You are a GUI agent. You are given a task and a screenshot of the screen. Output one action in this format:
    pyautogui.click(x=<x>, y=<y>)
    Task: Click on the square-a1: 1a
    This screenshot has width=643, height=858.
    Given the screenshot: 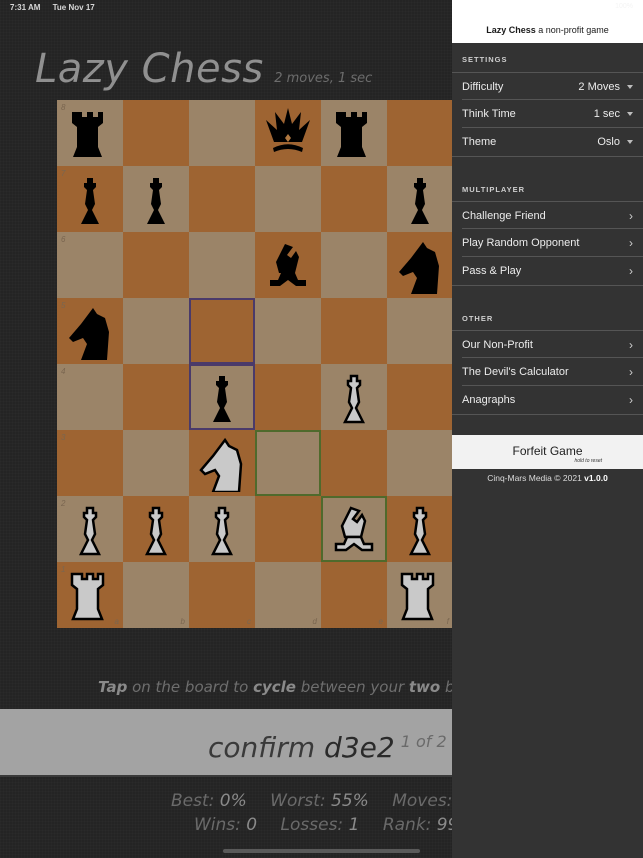 What is the action you would take?
    pyautogui.click(x=90, y=595)
    